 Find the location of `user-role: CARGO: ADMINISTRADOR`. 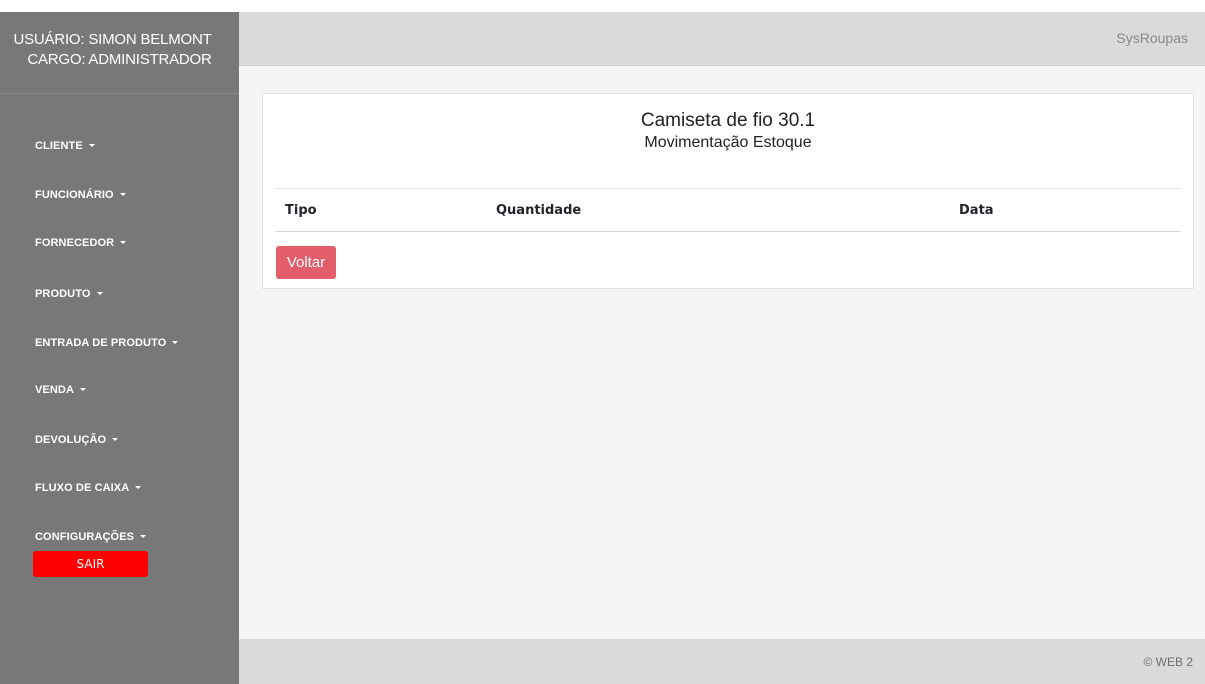

user-role: CARGO: ADMINISTRADOR is located at coordinates (119, 59).